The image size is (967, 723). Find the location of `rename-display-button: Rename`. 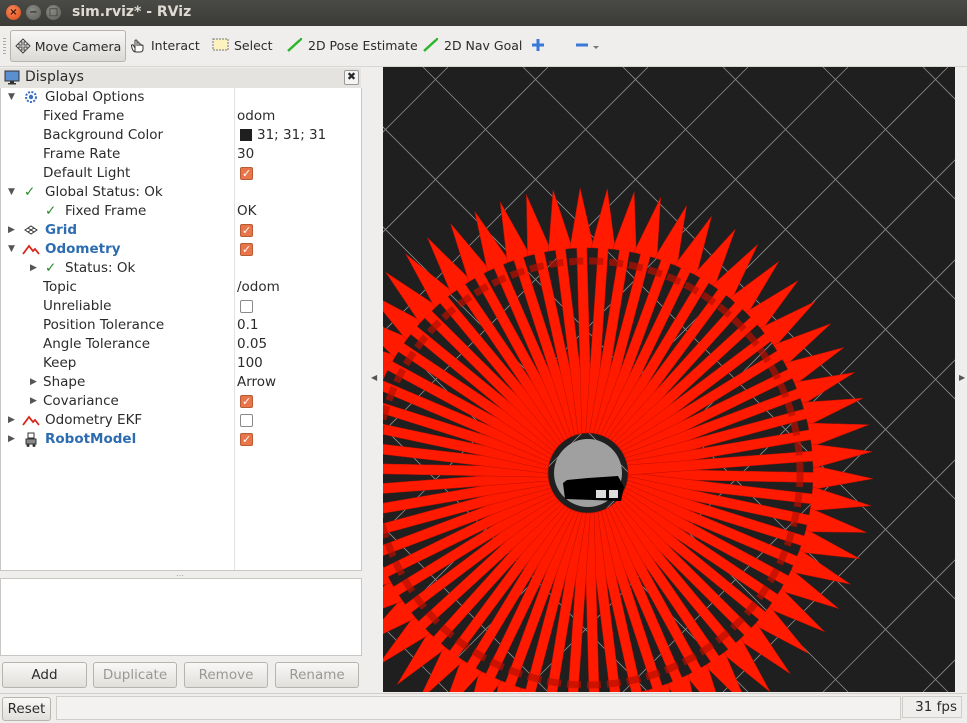

rename-display-button: Rename is located at coordinates (317, 675).